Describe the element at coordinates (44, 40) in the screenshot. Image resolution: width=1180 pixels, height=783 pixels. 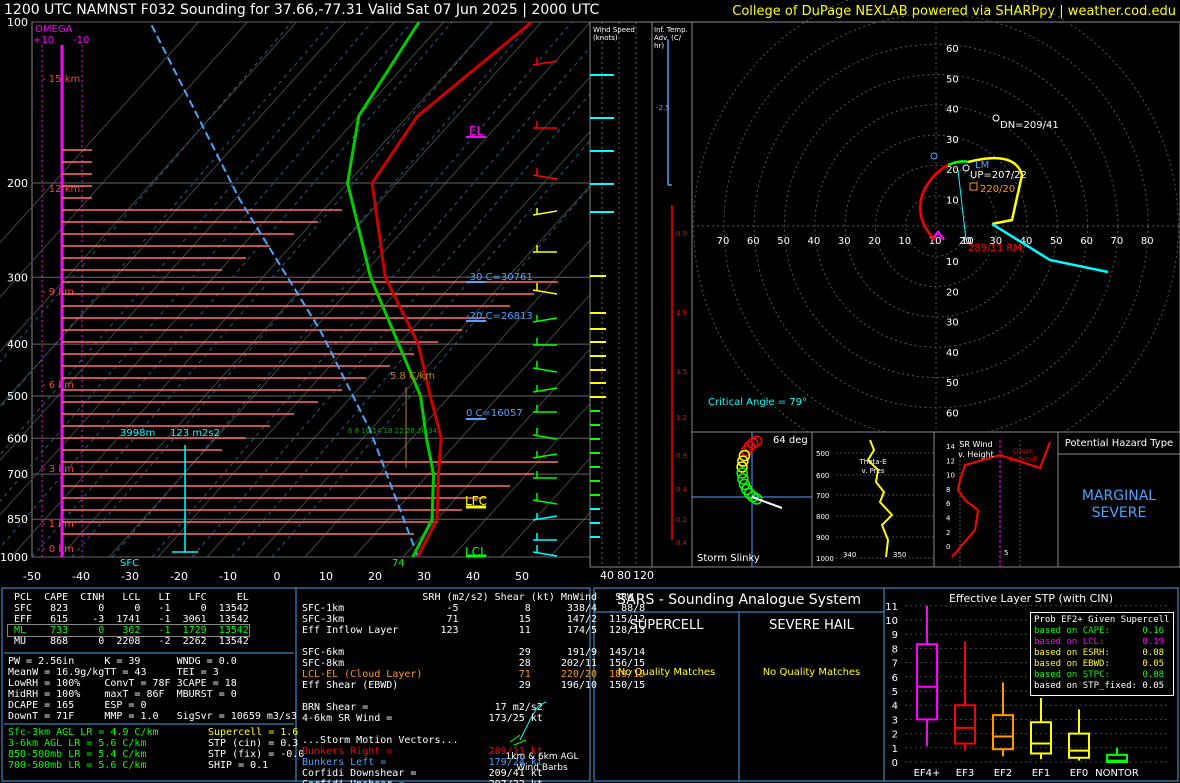
I see `omega-tick-pos: +10` at that location.